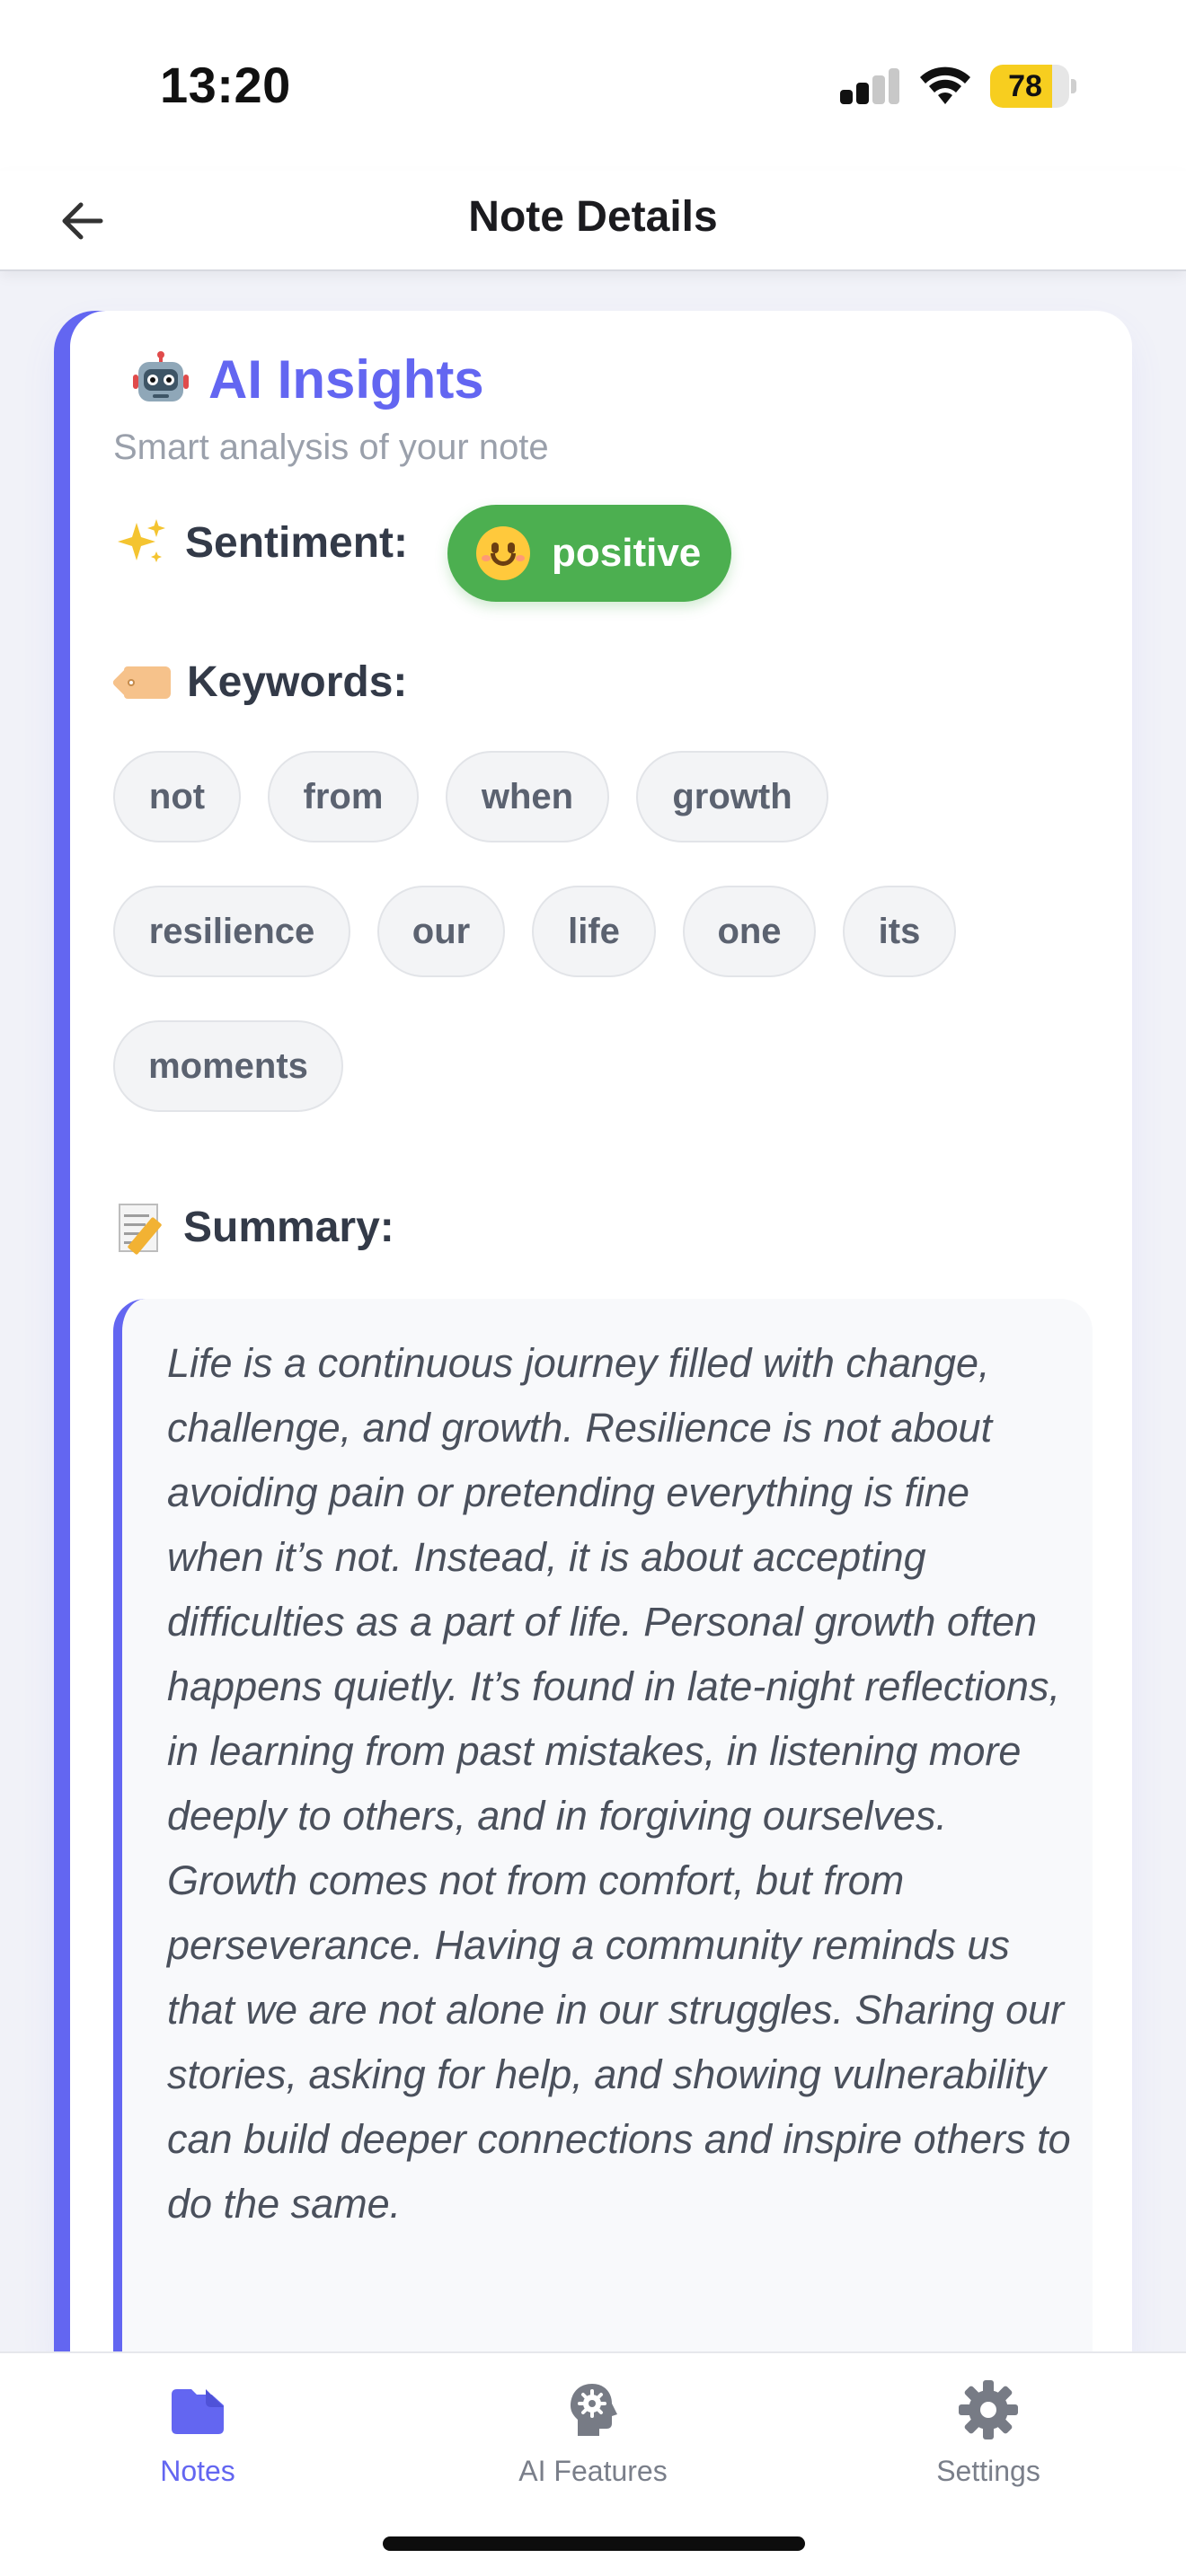  I want to click on tab-settings: Settings, so click(988, 2433).